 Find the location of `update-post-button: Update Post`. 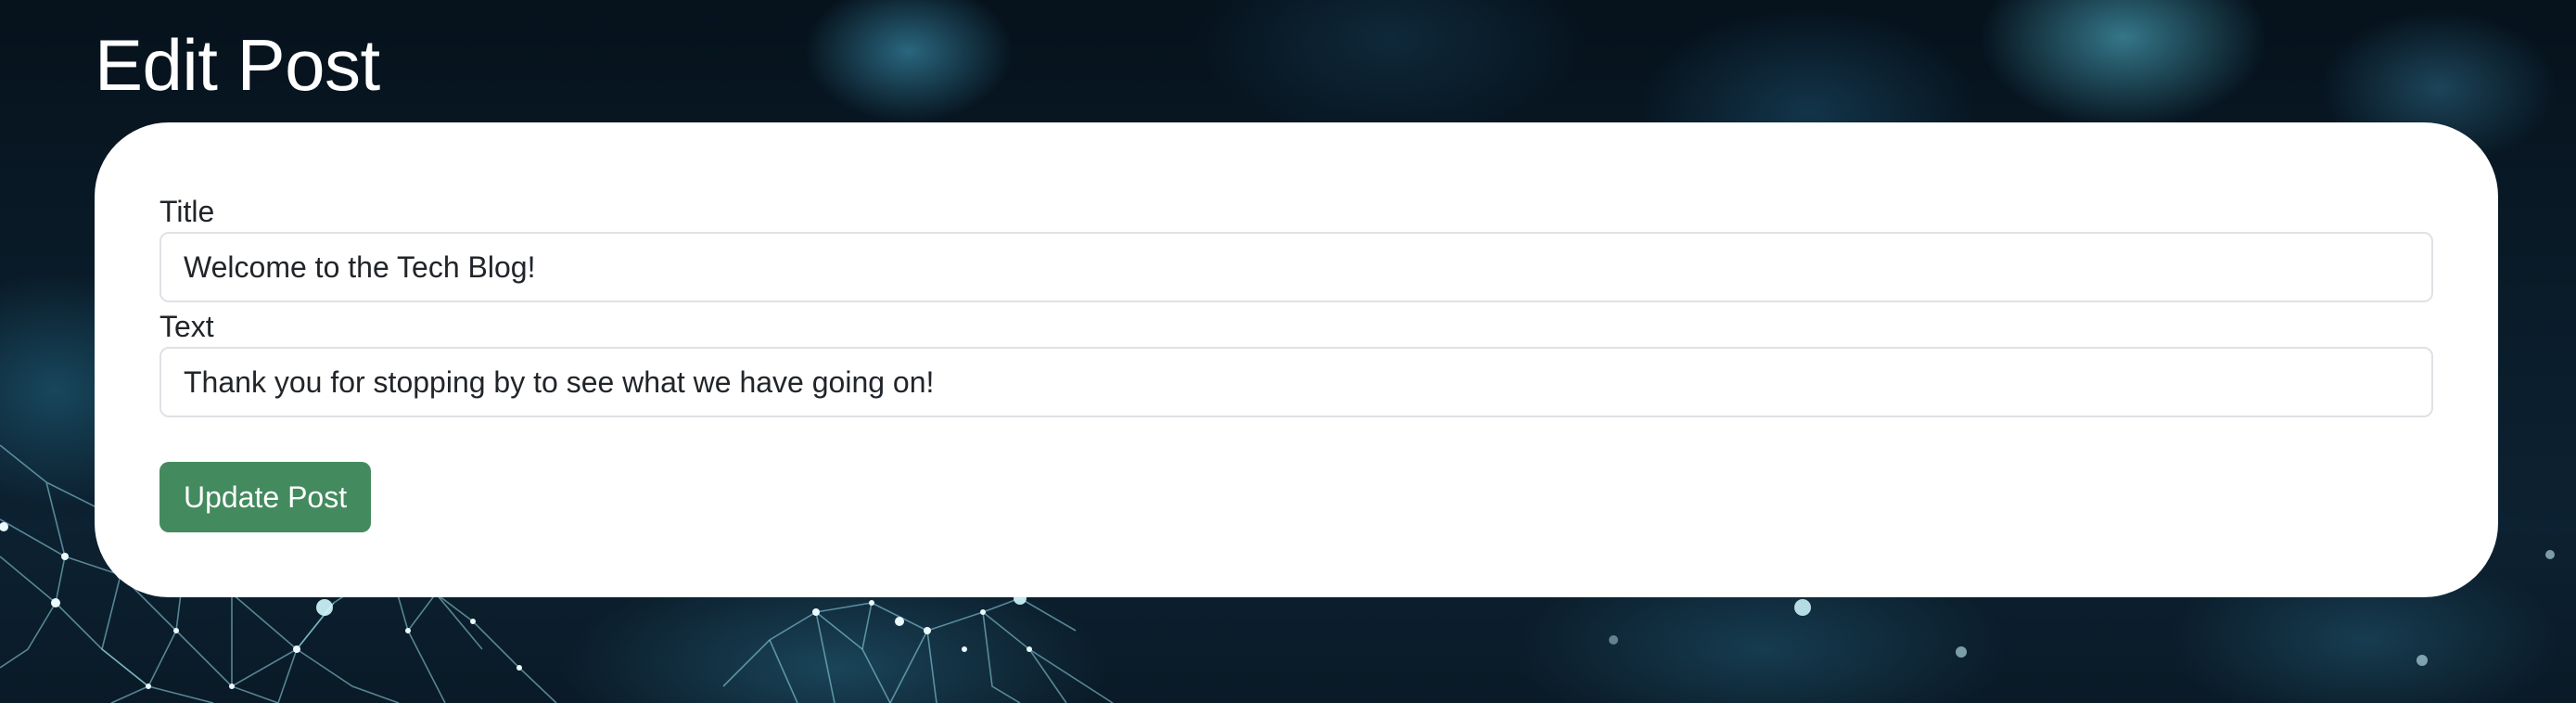

update-post-button: Update Post is located at coordinates (266, 497).